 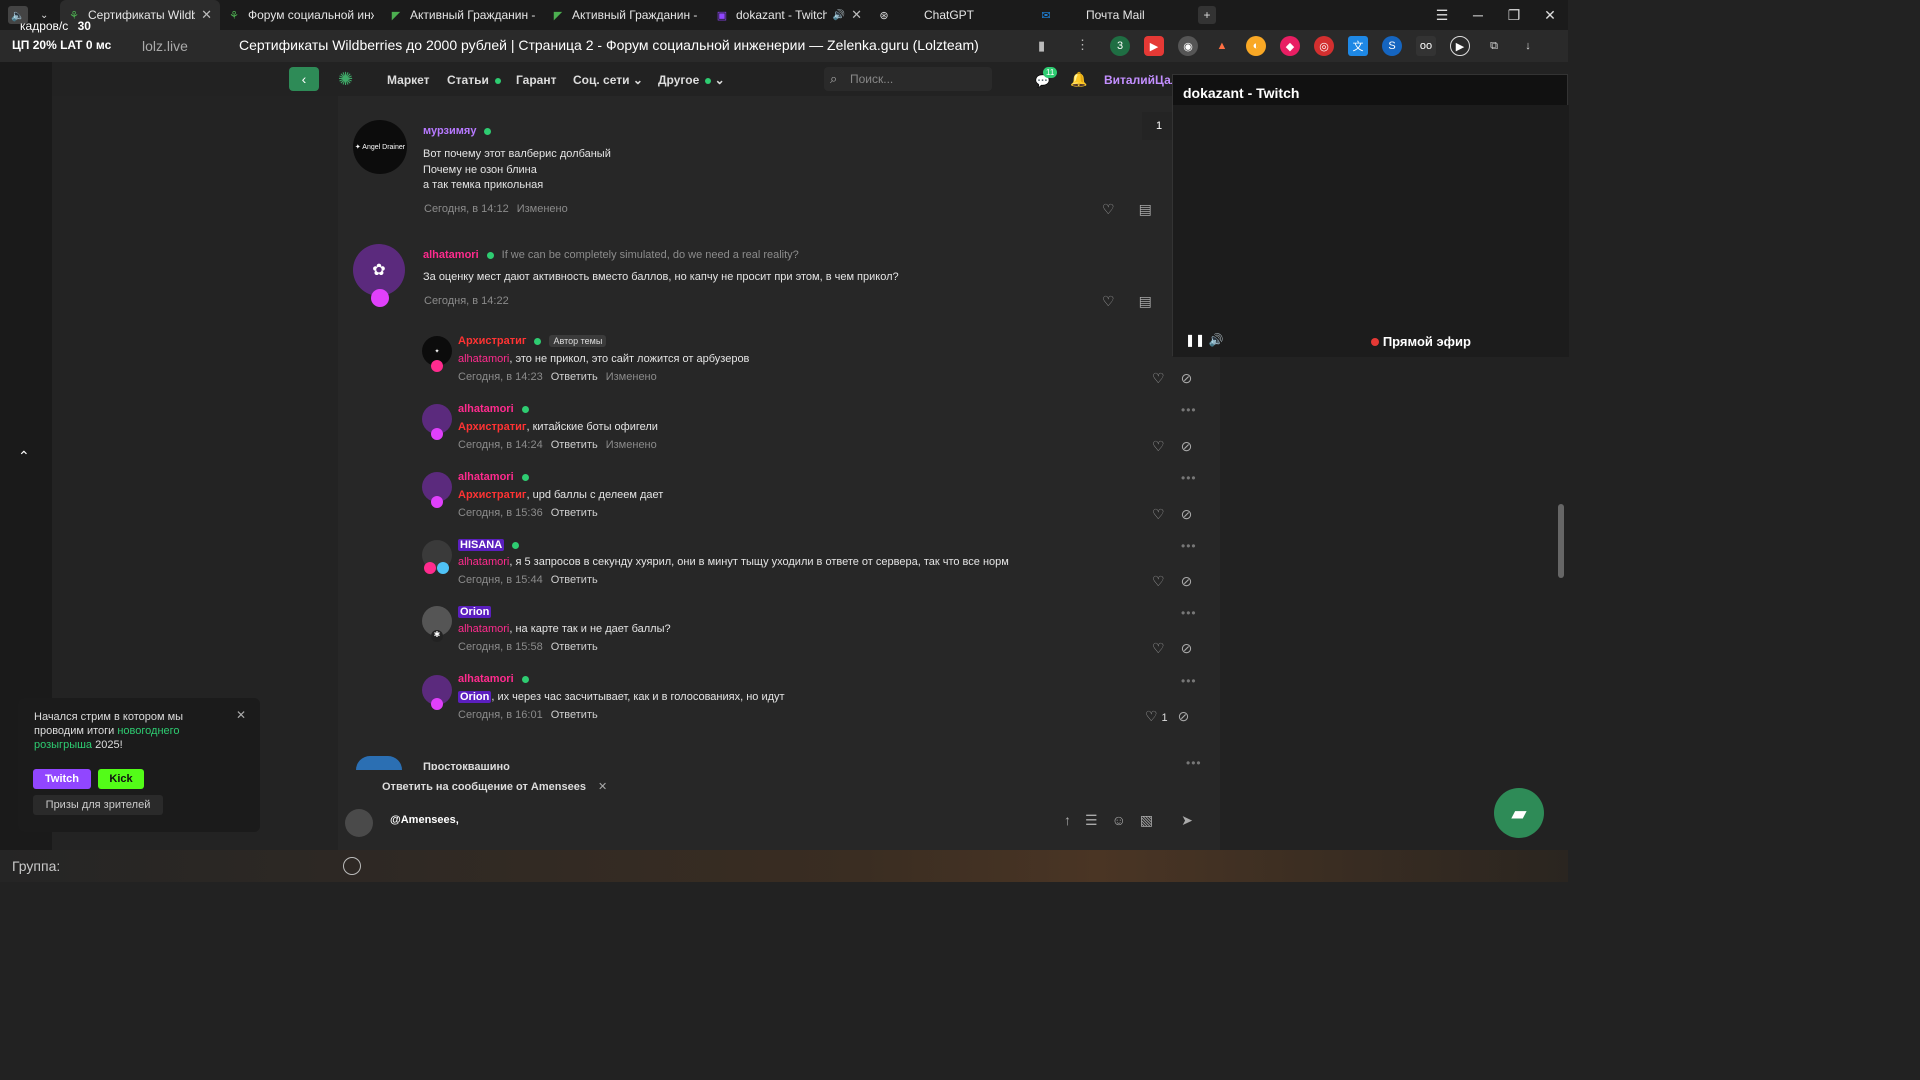 What do you see at coordinates (1290, 46) in the screenshot?
I see `colorful-extension-icon: ◆` at bounding box center [1290, 46].